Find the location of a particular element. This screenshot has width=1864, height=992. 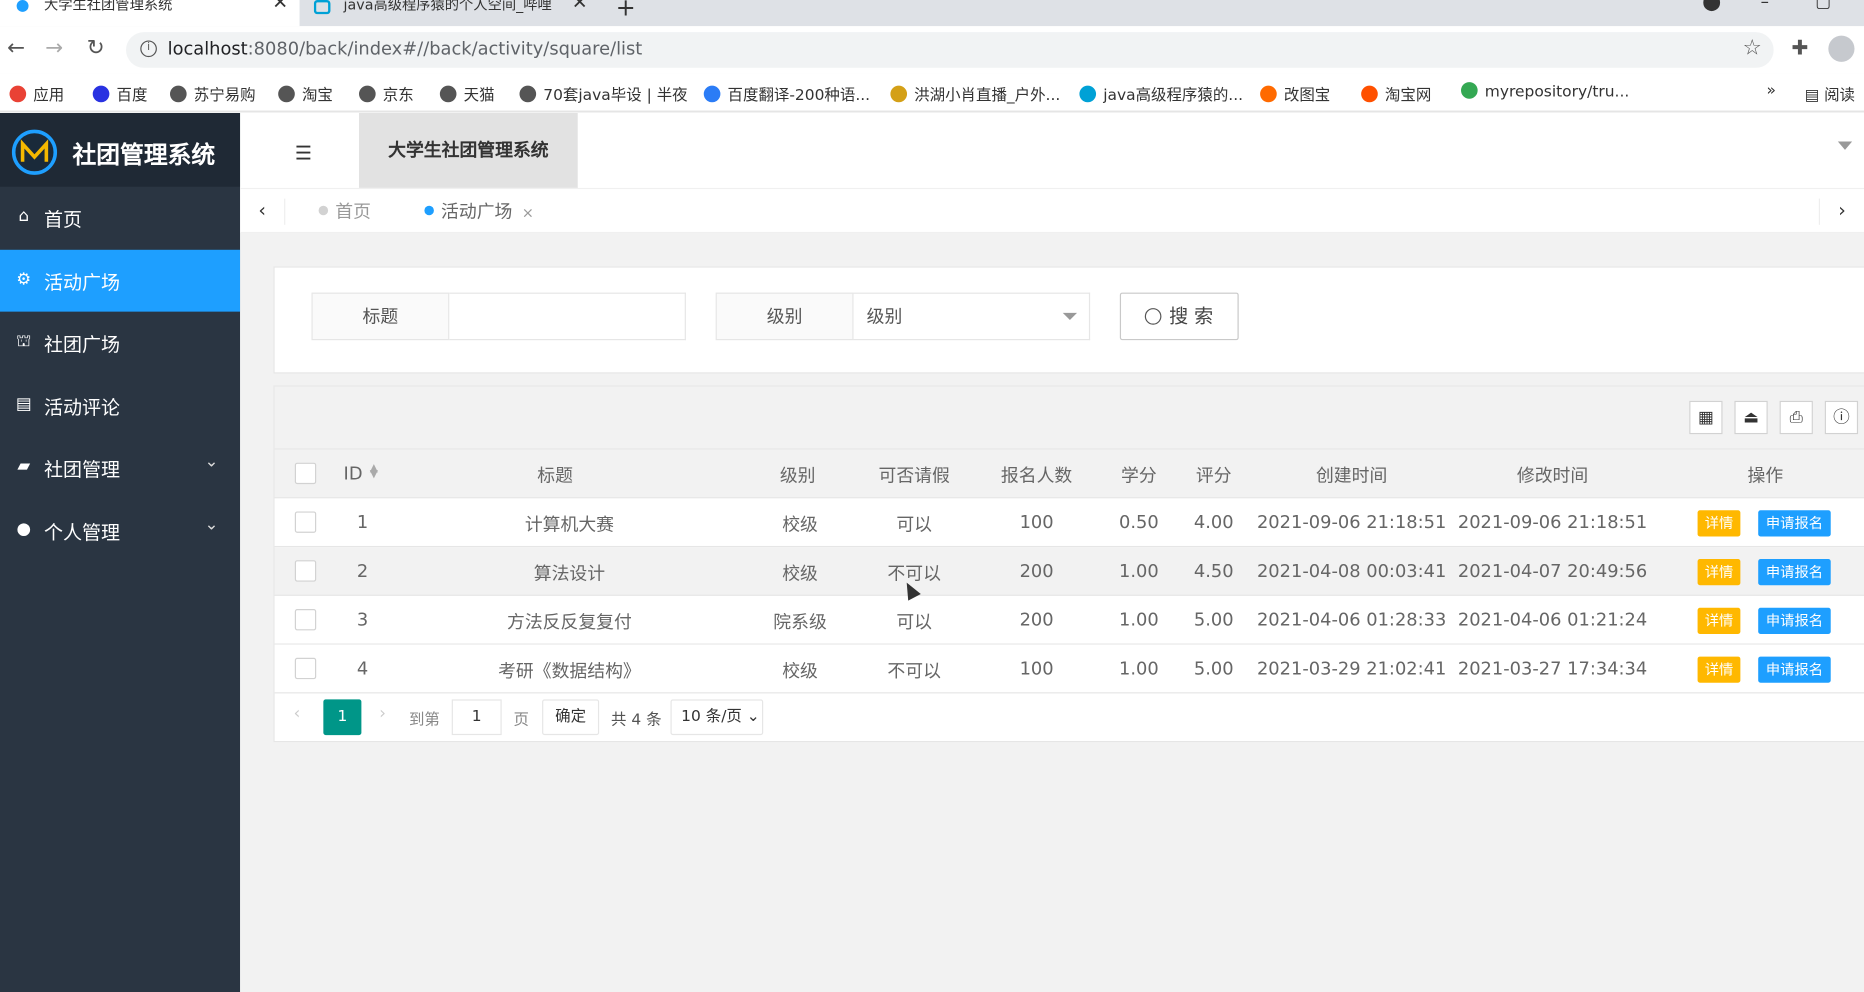

bookmark-item: 天猫 is located at coordinates (467, 93).